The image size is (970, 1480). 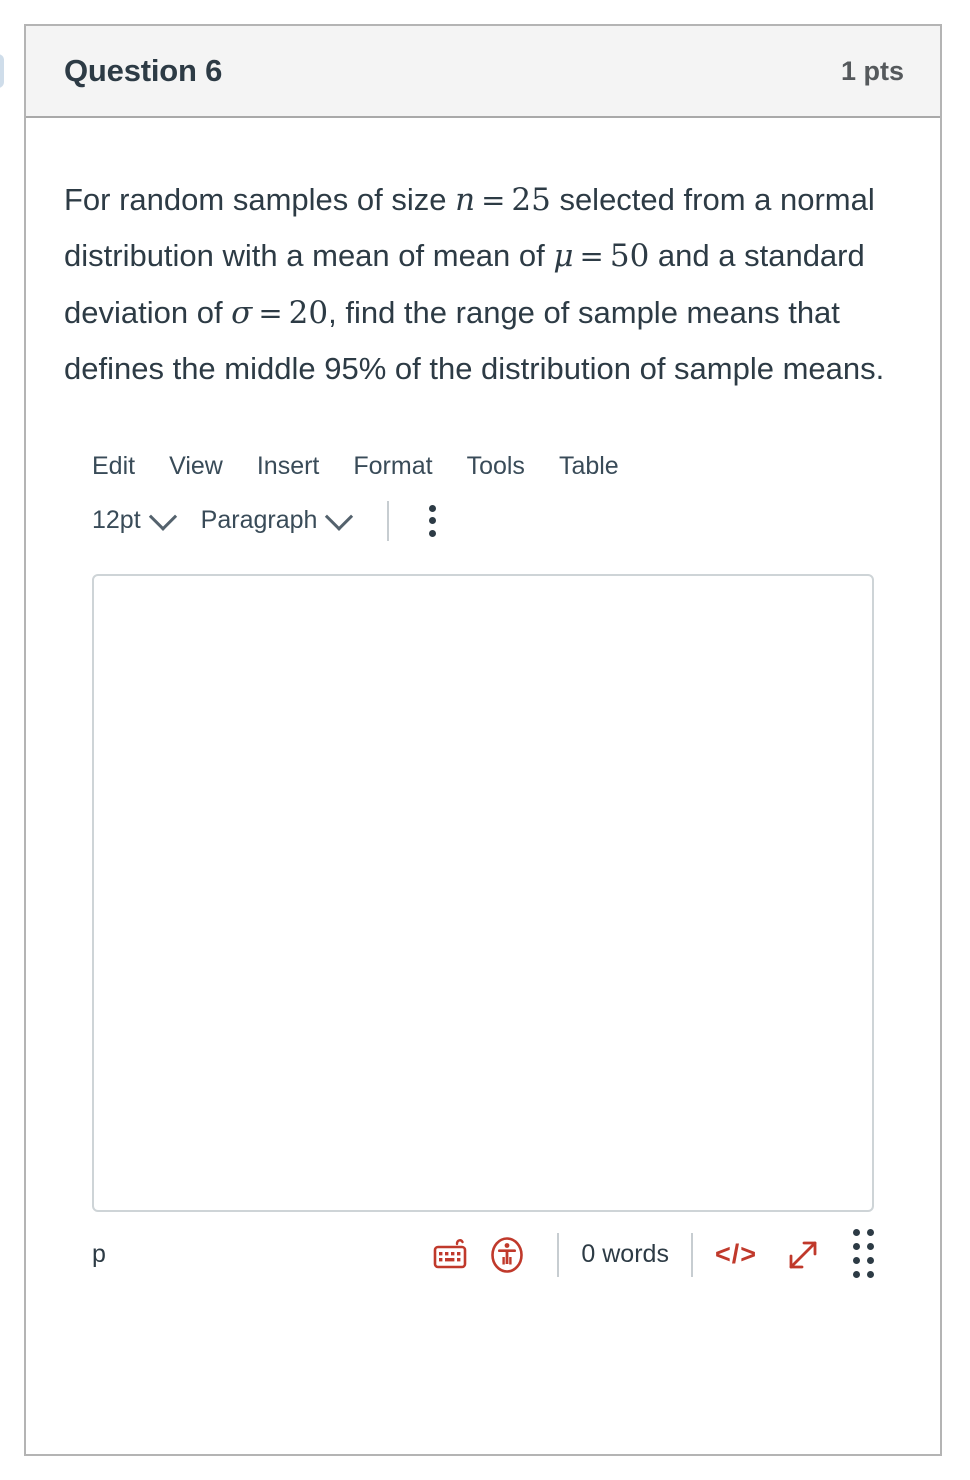 What do you see at coordinates (625, 1254) in the screenshot?
I see `word-count: 0 words` at bounding box center [625, 1254].